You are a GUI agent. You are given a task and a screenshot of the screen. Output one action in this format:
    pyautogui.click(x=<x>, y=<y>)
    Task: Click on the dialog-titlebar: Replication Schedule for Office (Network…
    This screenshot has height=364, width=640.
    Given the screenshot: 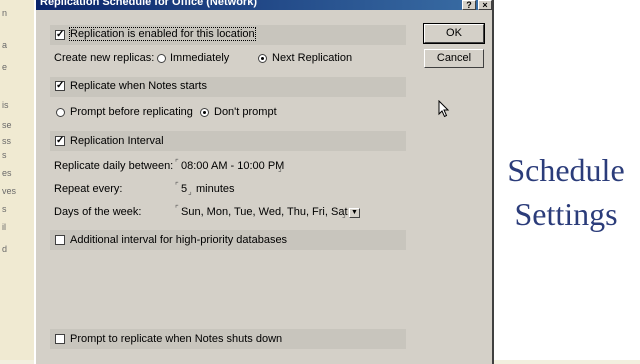 What is the action you would take?
    pyautogui.click(x=264, y=5)
    